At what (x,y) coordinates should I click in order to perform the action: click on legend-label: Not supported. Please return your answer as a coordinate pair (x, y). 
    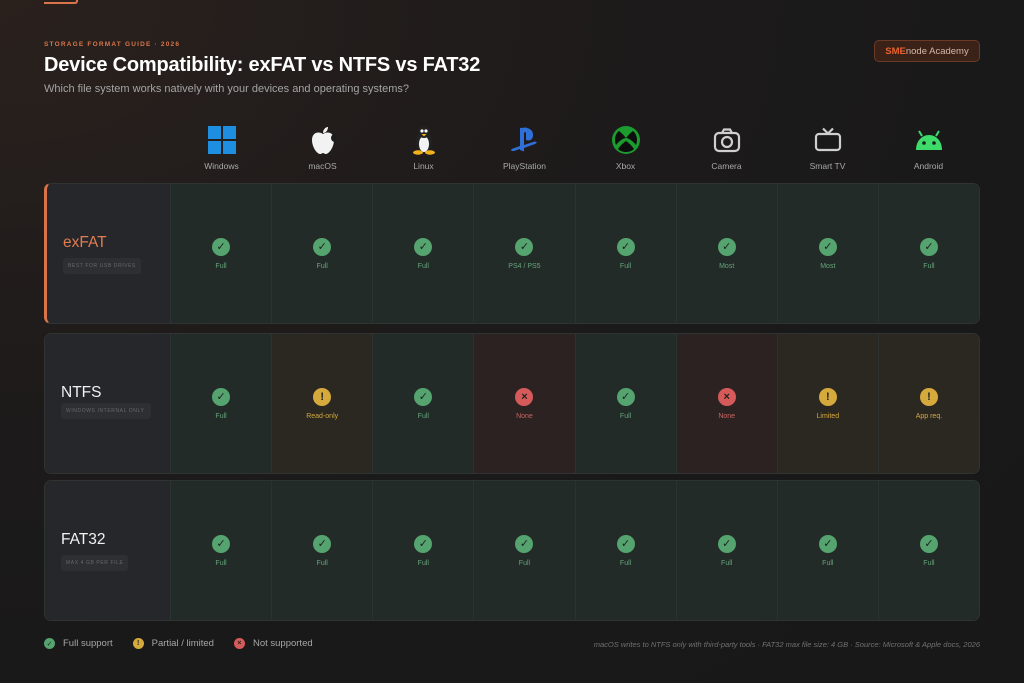
    Looking at the image, I should click on (282, 643).